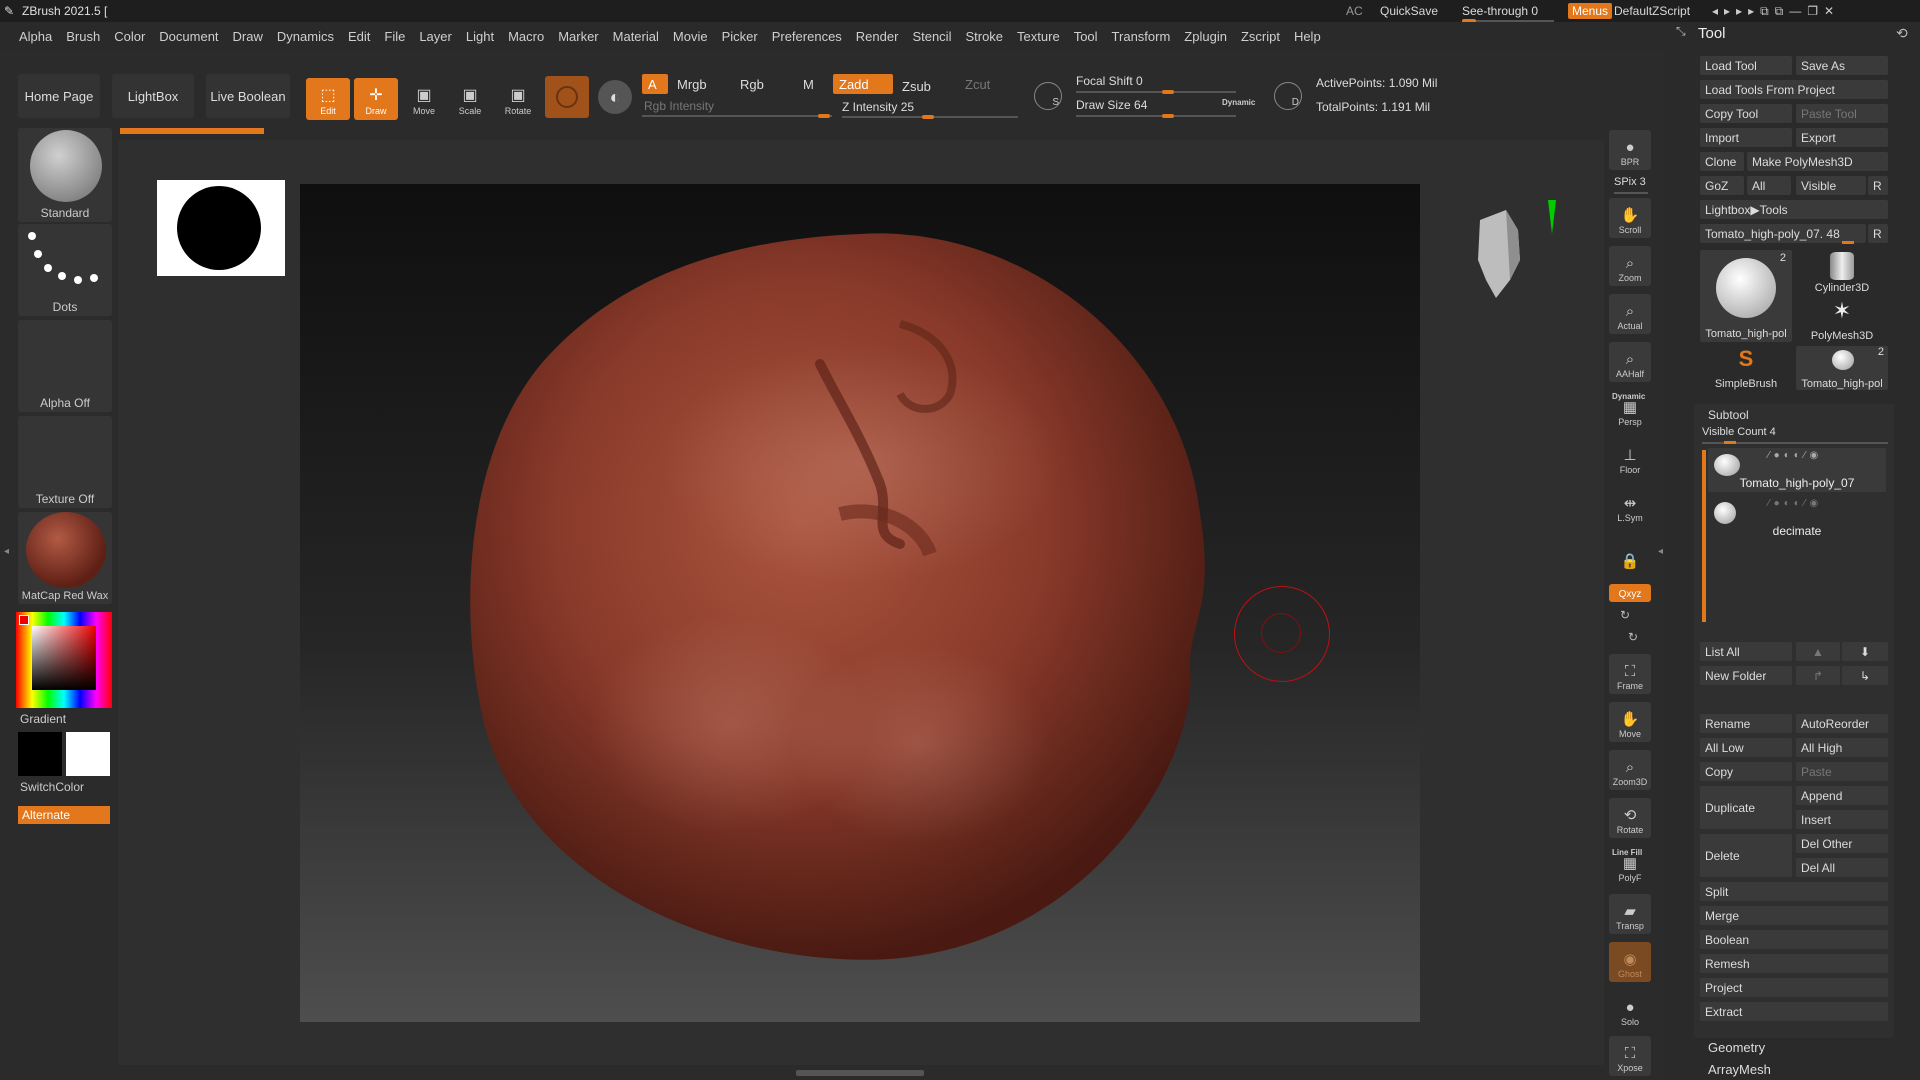 This screenshot has height=1080, width=1920. I want to click on minimize-icon: —, so click(1798, 11).